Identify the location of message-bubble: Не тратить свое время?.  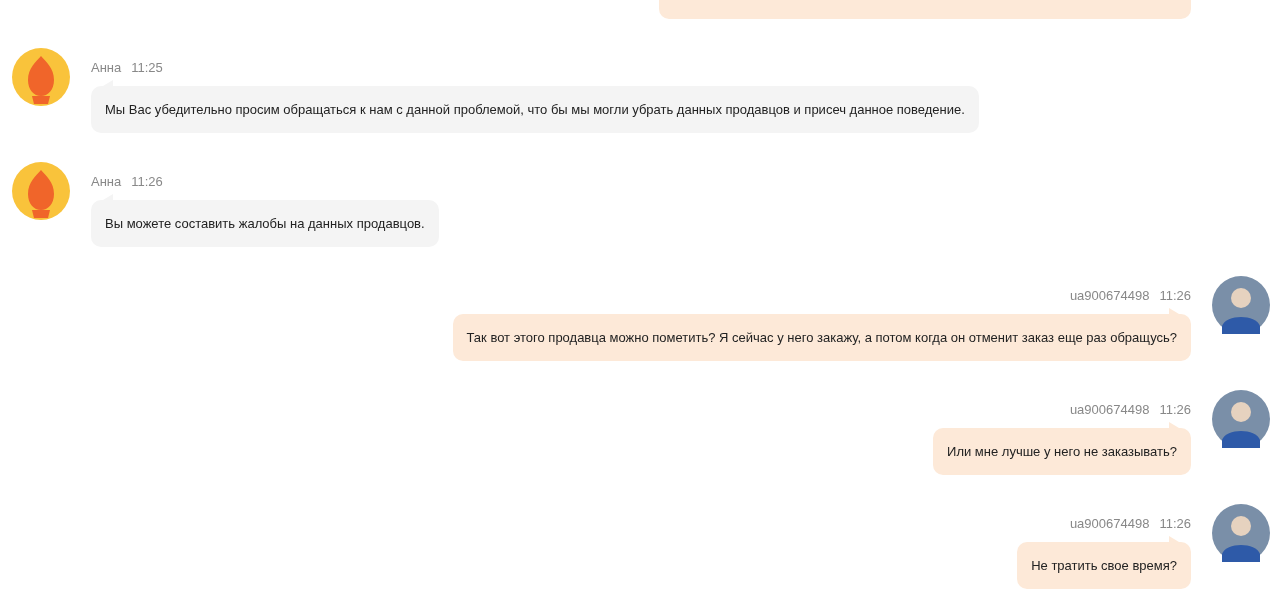
(1104, 565).